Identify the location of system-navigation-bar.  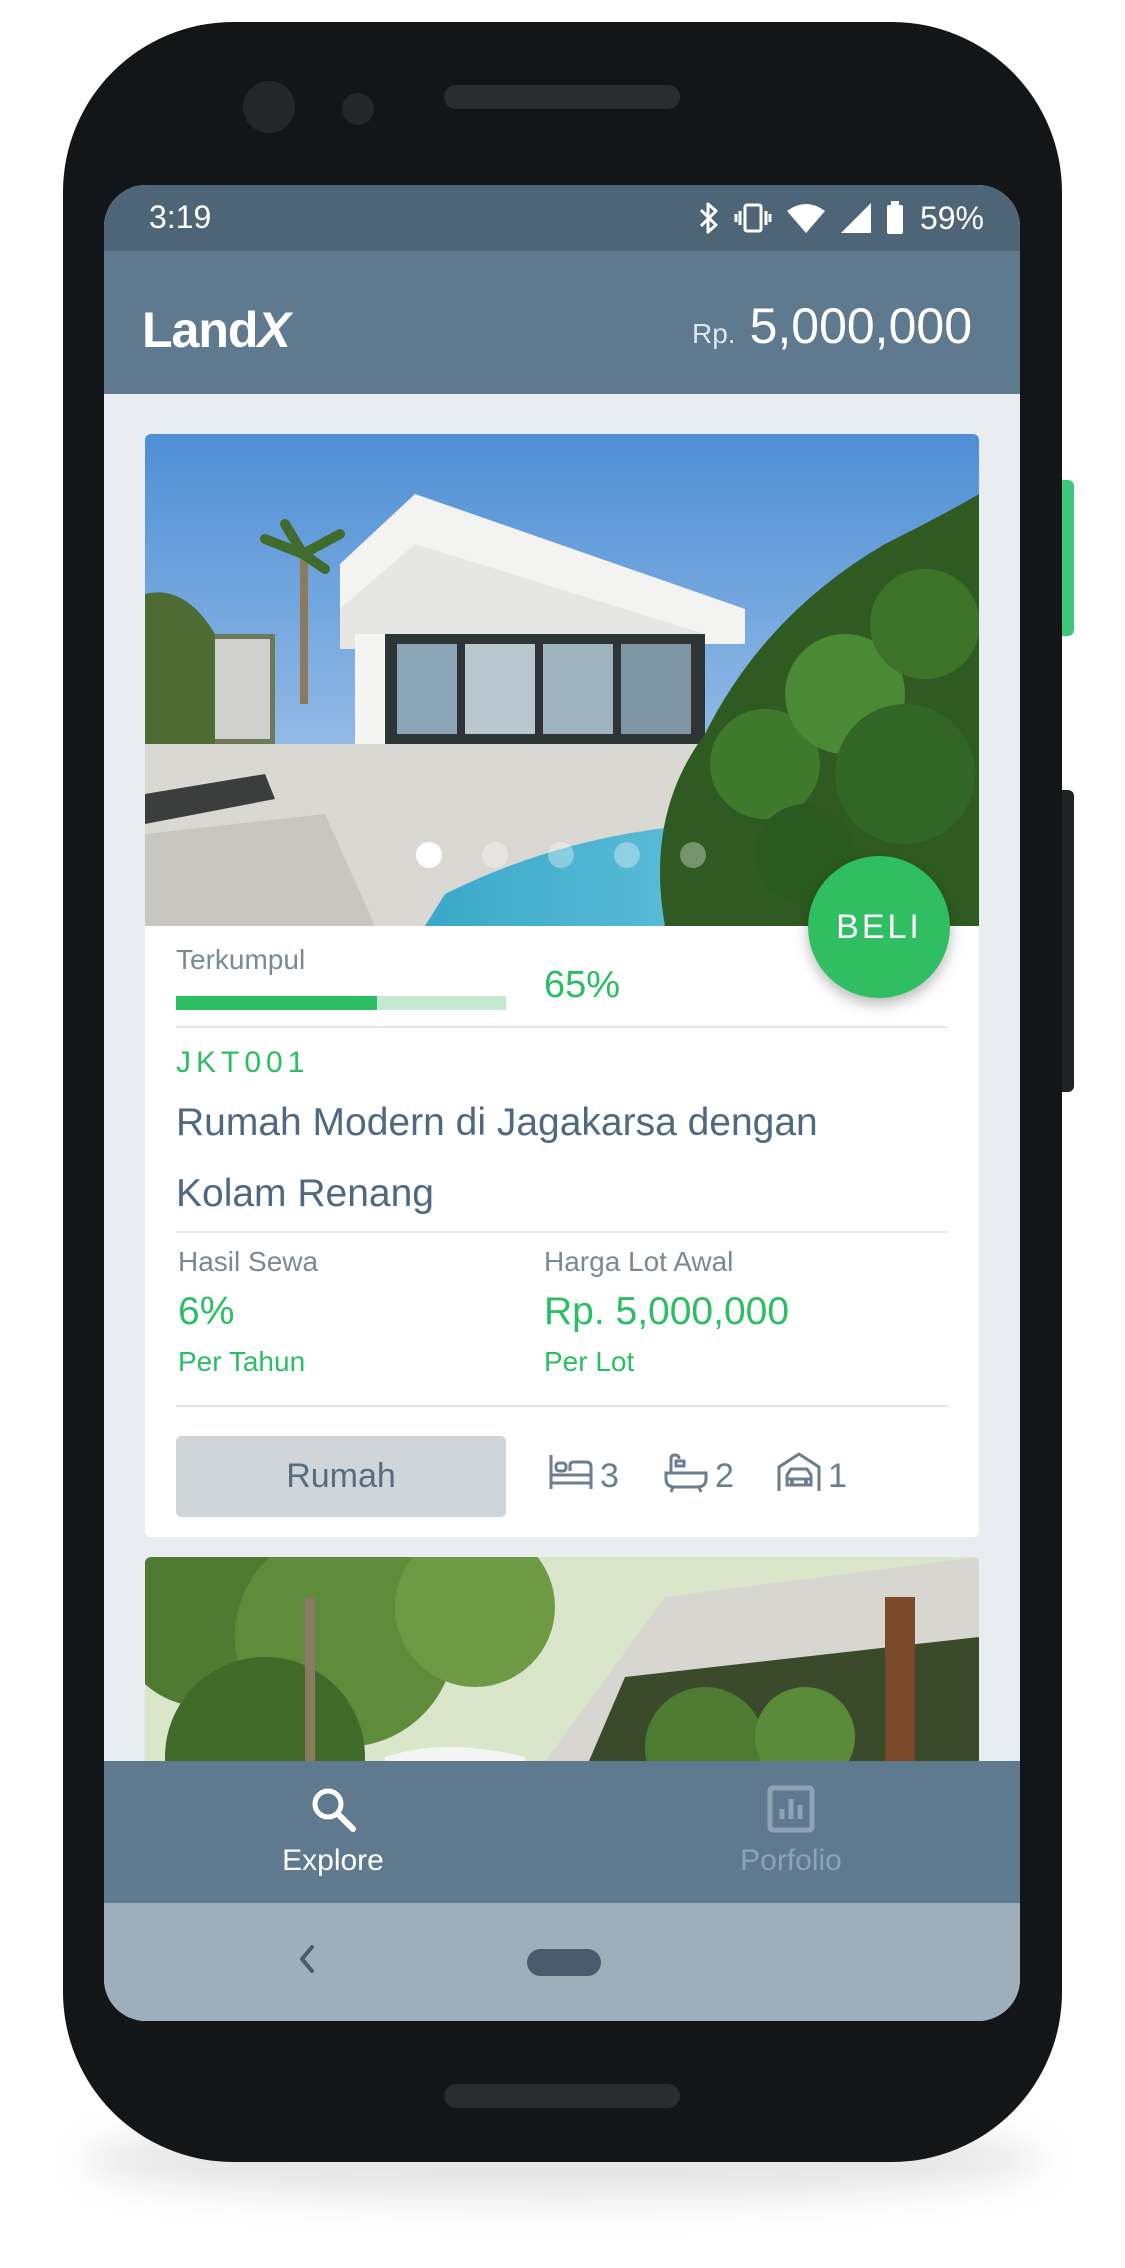
(562, 1962).